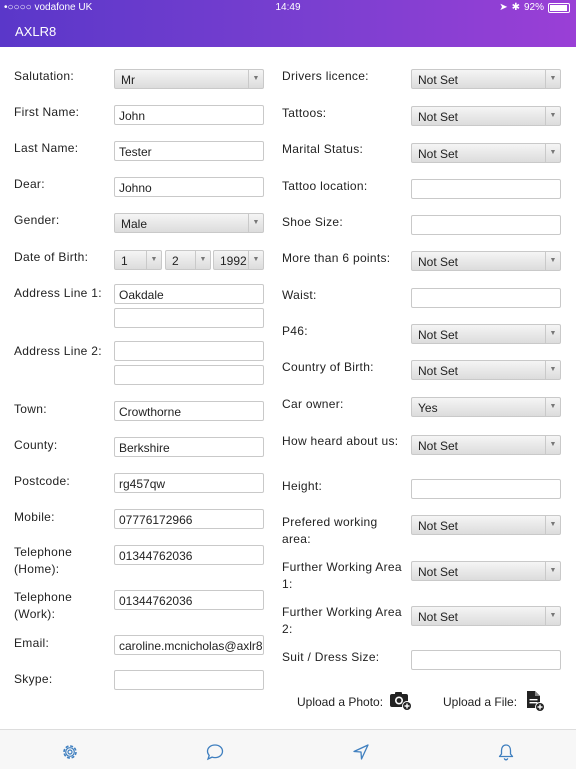  Describe the element at coordinates (32, 643) in the screenshot. I see `email-label: Email:` at that location.